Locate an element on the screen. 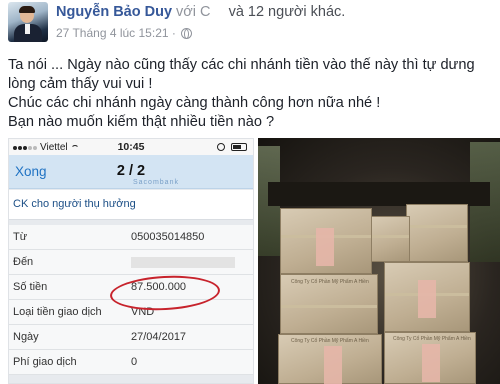  author-line: Nguyễn Bảo Duy với C và 12 người khác. is located at coordinates (200, 12).